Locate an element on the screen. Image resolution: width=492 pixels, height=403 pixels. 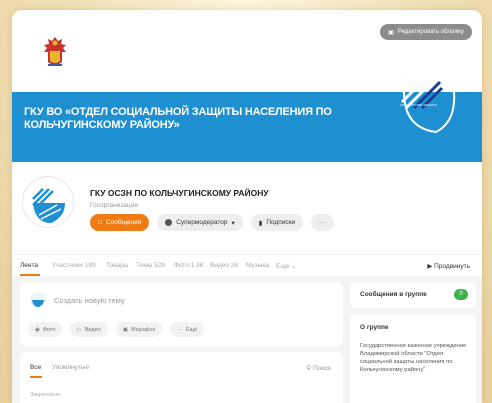
edit-cover-button: ▣ Редактировать обложку is located at coordinates (426, 32).